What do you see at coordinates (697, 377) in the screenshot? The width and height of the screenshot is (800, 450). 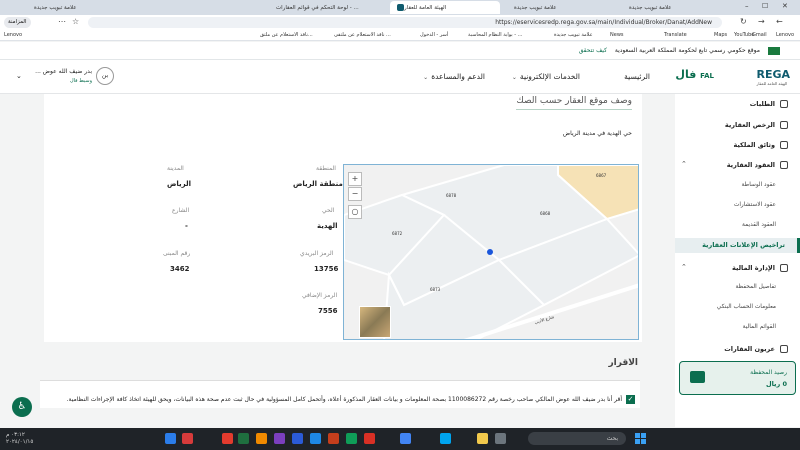 I see `wallet-icon` at bounding box center [697, 377].